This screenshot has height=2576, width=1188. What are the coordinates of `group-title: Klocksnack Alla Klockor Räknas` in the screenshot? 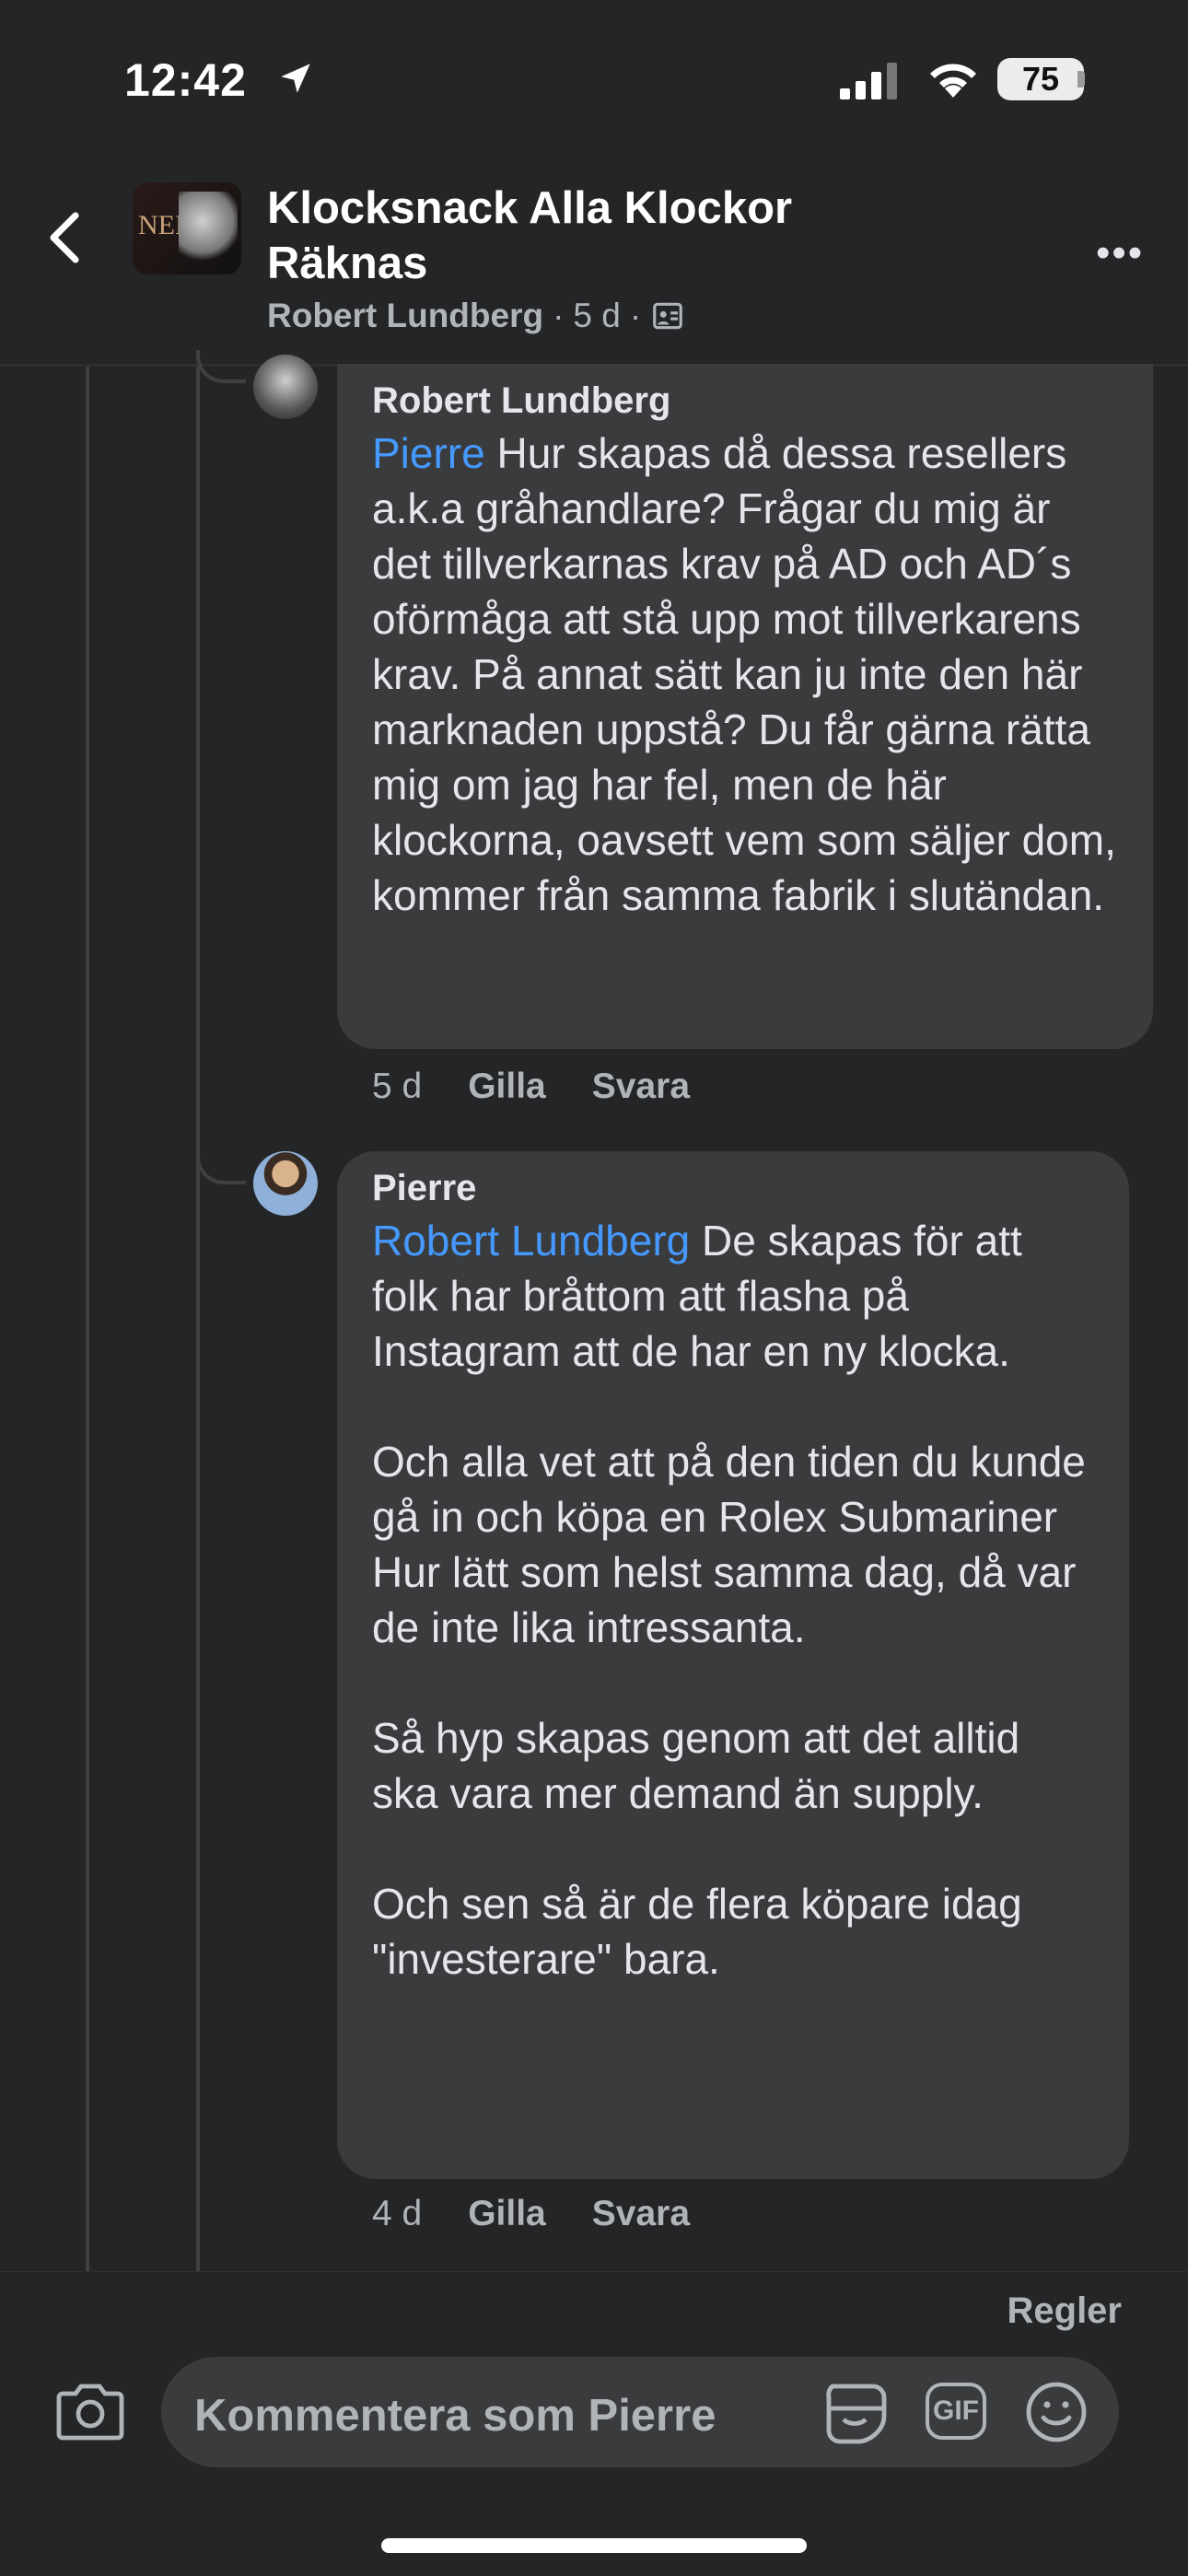 It's located at (589, 236).